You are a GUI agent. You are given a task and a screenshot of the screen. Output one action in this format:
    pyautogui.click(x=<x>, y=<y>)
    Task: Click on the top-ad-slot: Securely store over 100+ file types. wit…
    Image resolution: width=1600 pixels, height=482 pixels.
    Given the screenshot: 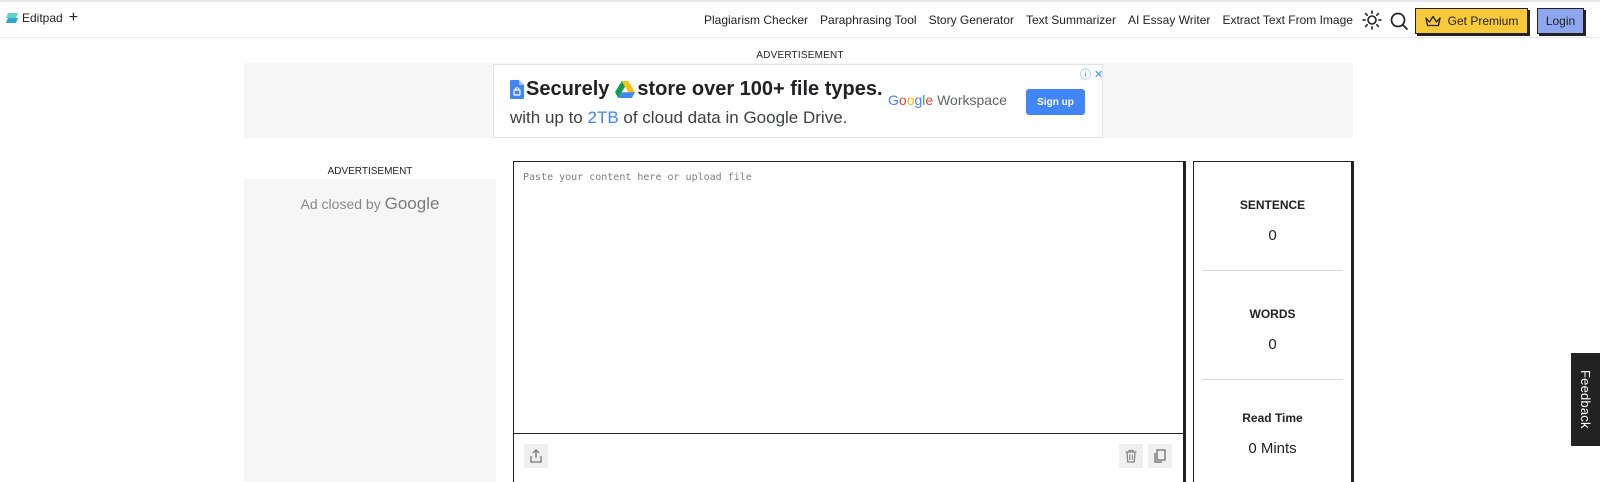 What is the action you would take?
    pyautogui.click(x=798, y=100)
    